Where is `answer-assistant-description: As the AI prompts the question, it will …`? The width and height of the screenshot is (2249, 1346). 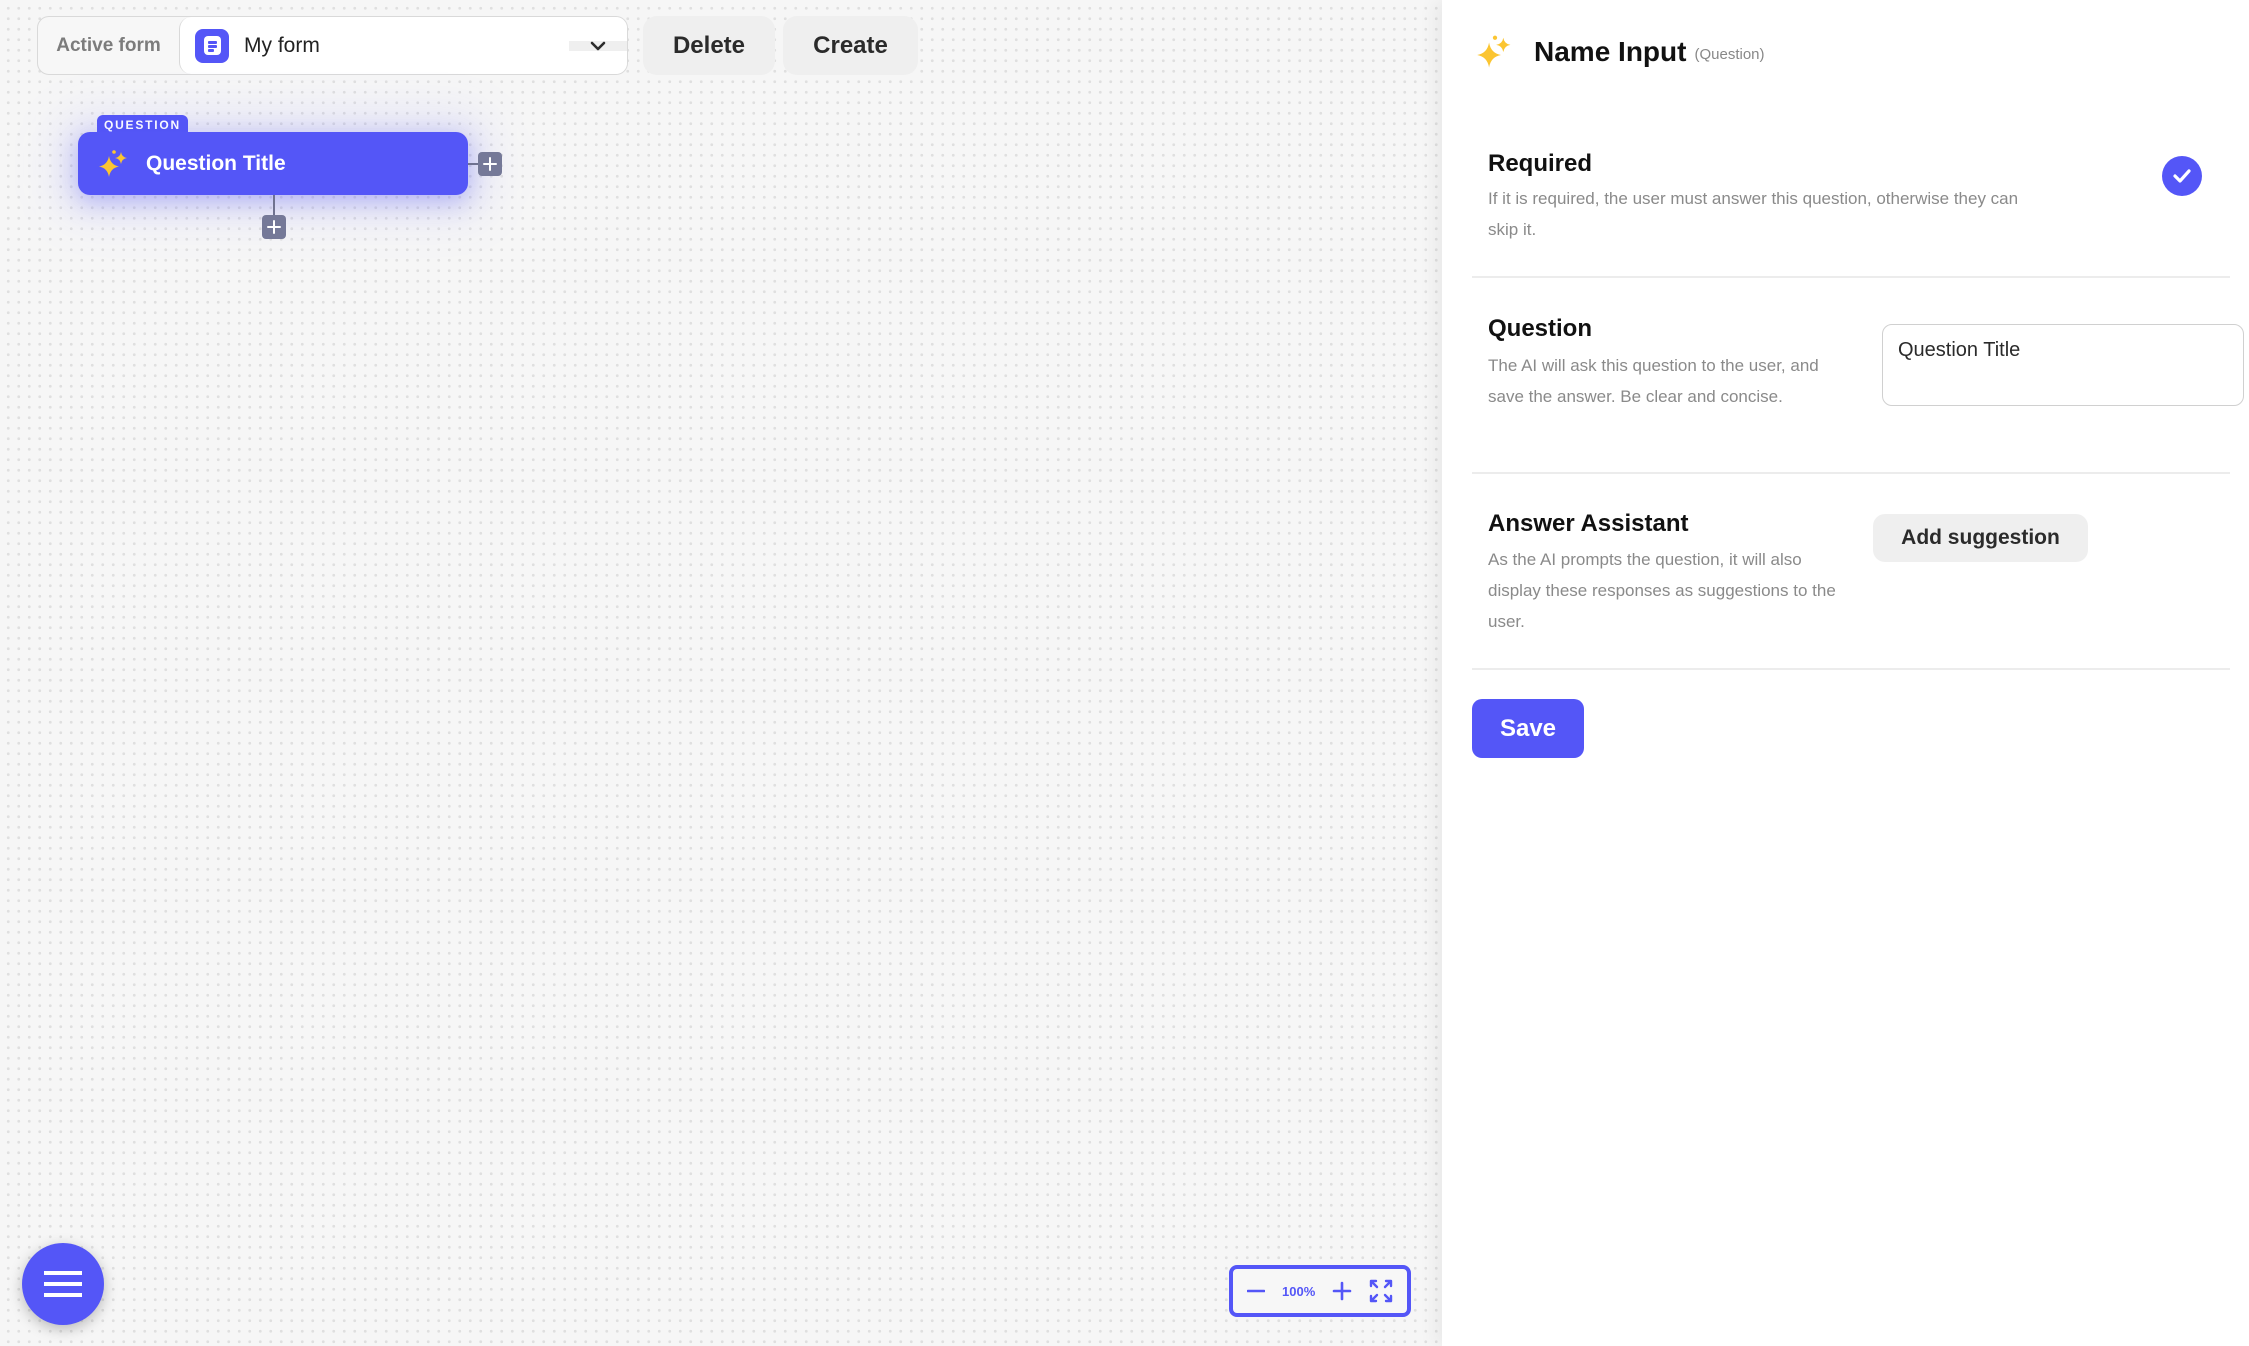
answer-assistant-description: As the AI prompts the question, it will … is located at coordinates (1662, 590).